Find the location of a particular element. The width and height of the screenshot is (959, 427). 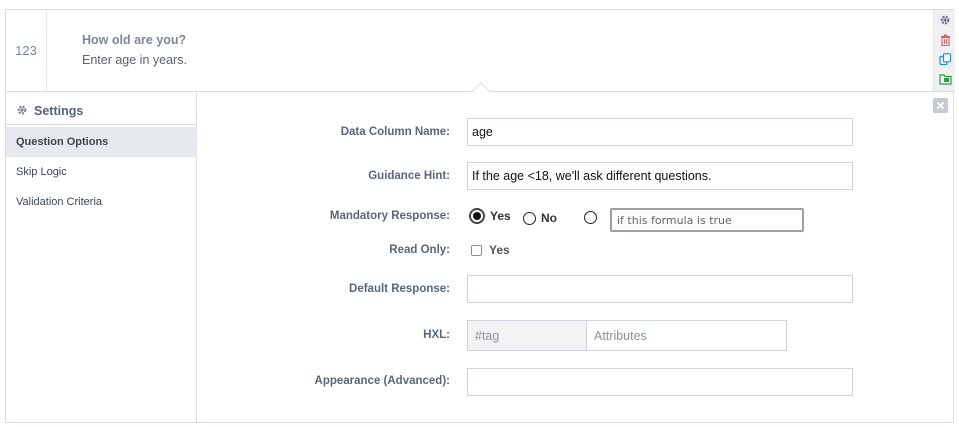

sidebar-item-question-options: Question Options is located at coordinates (101, 142).